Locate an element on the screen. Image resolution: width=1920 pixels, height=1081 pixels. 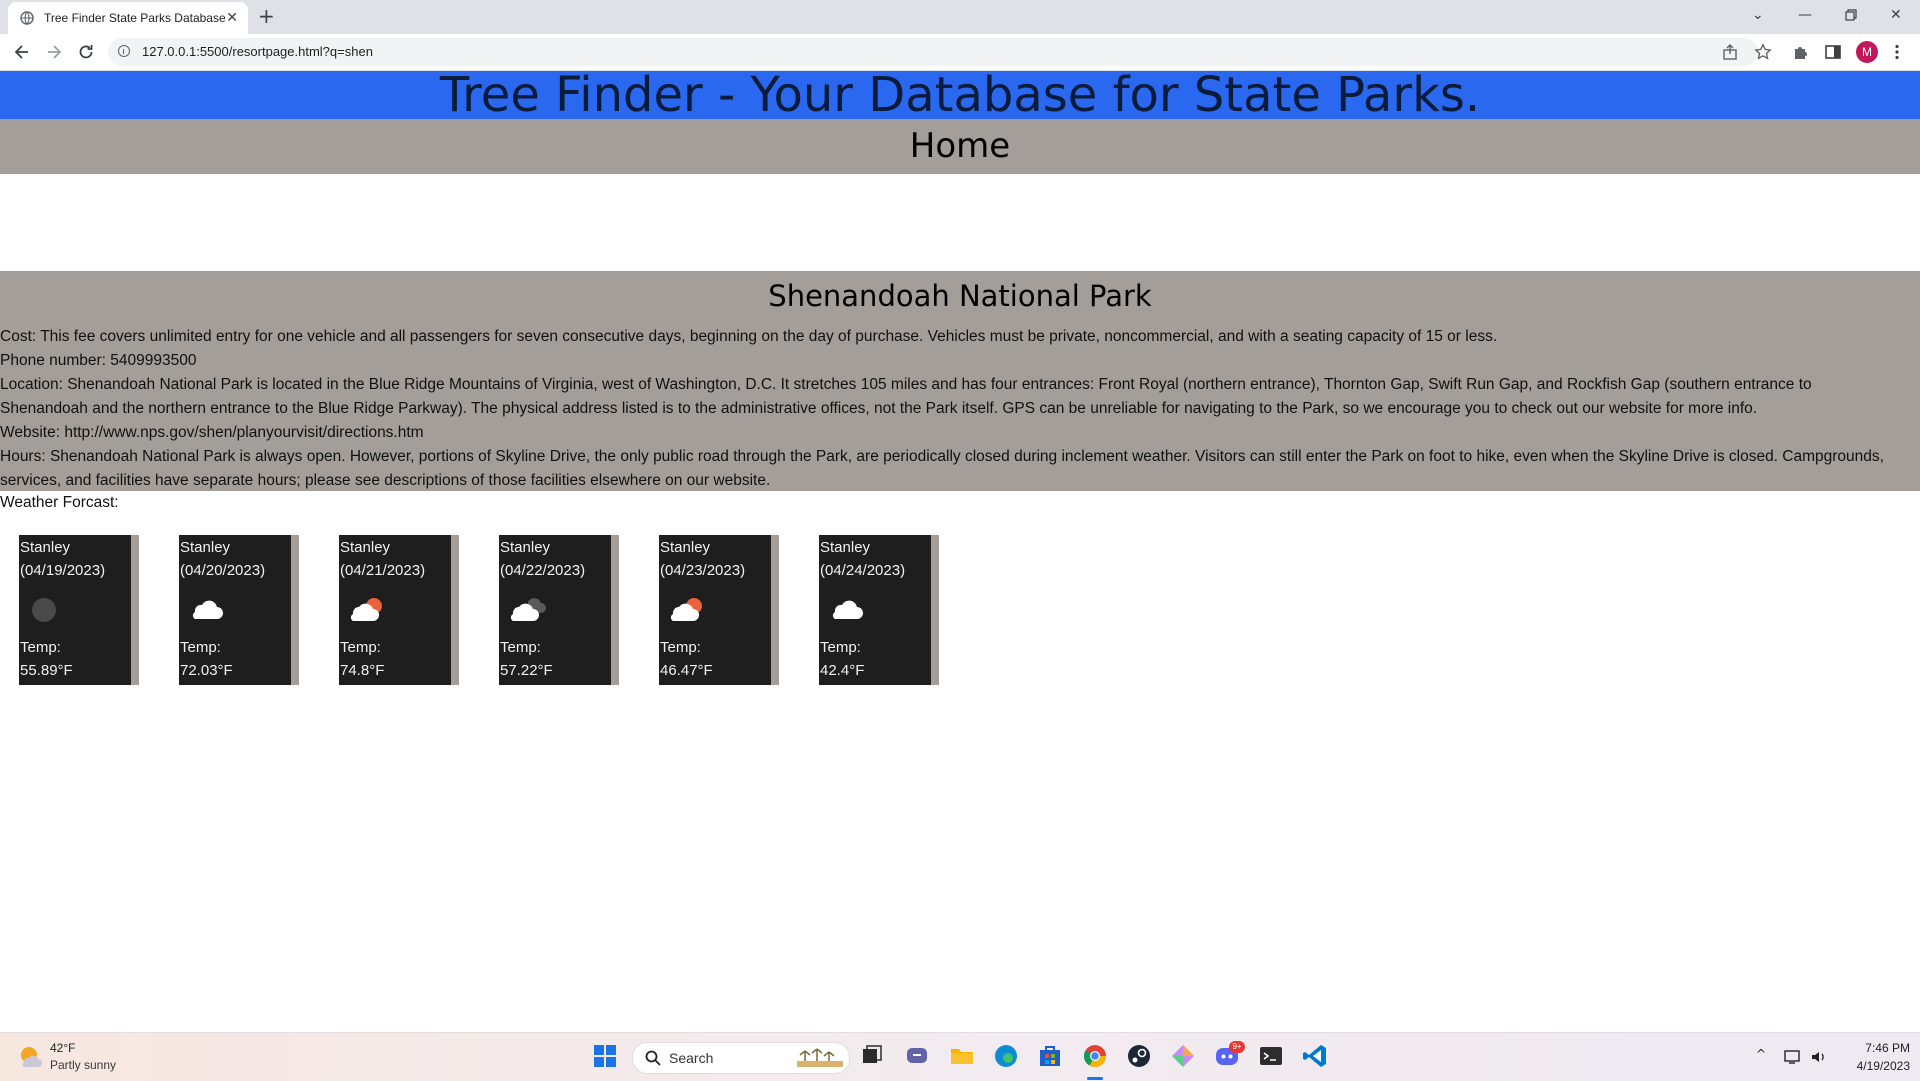
forecast-date: (04/20/2023) is located at coordinates (223, 570).